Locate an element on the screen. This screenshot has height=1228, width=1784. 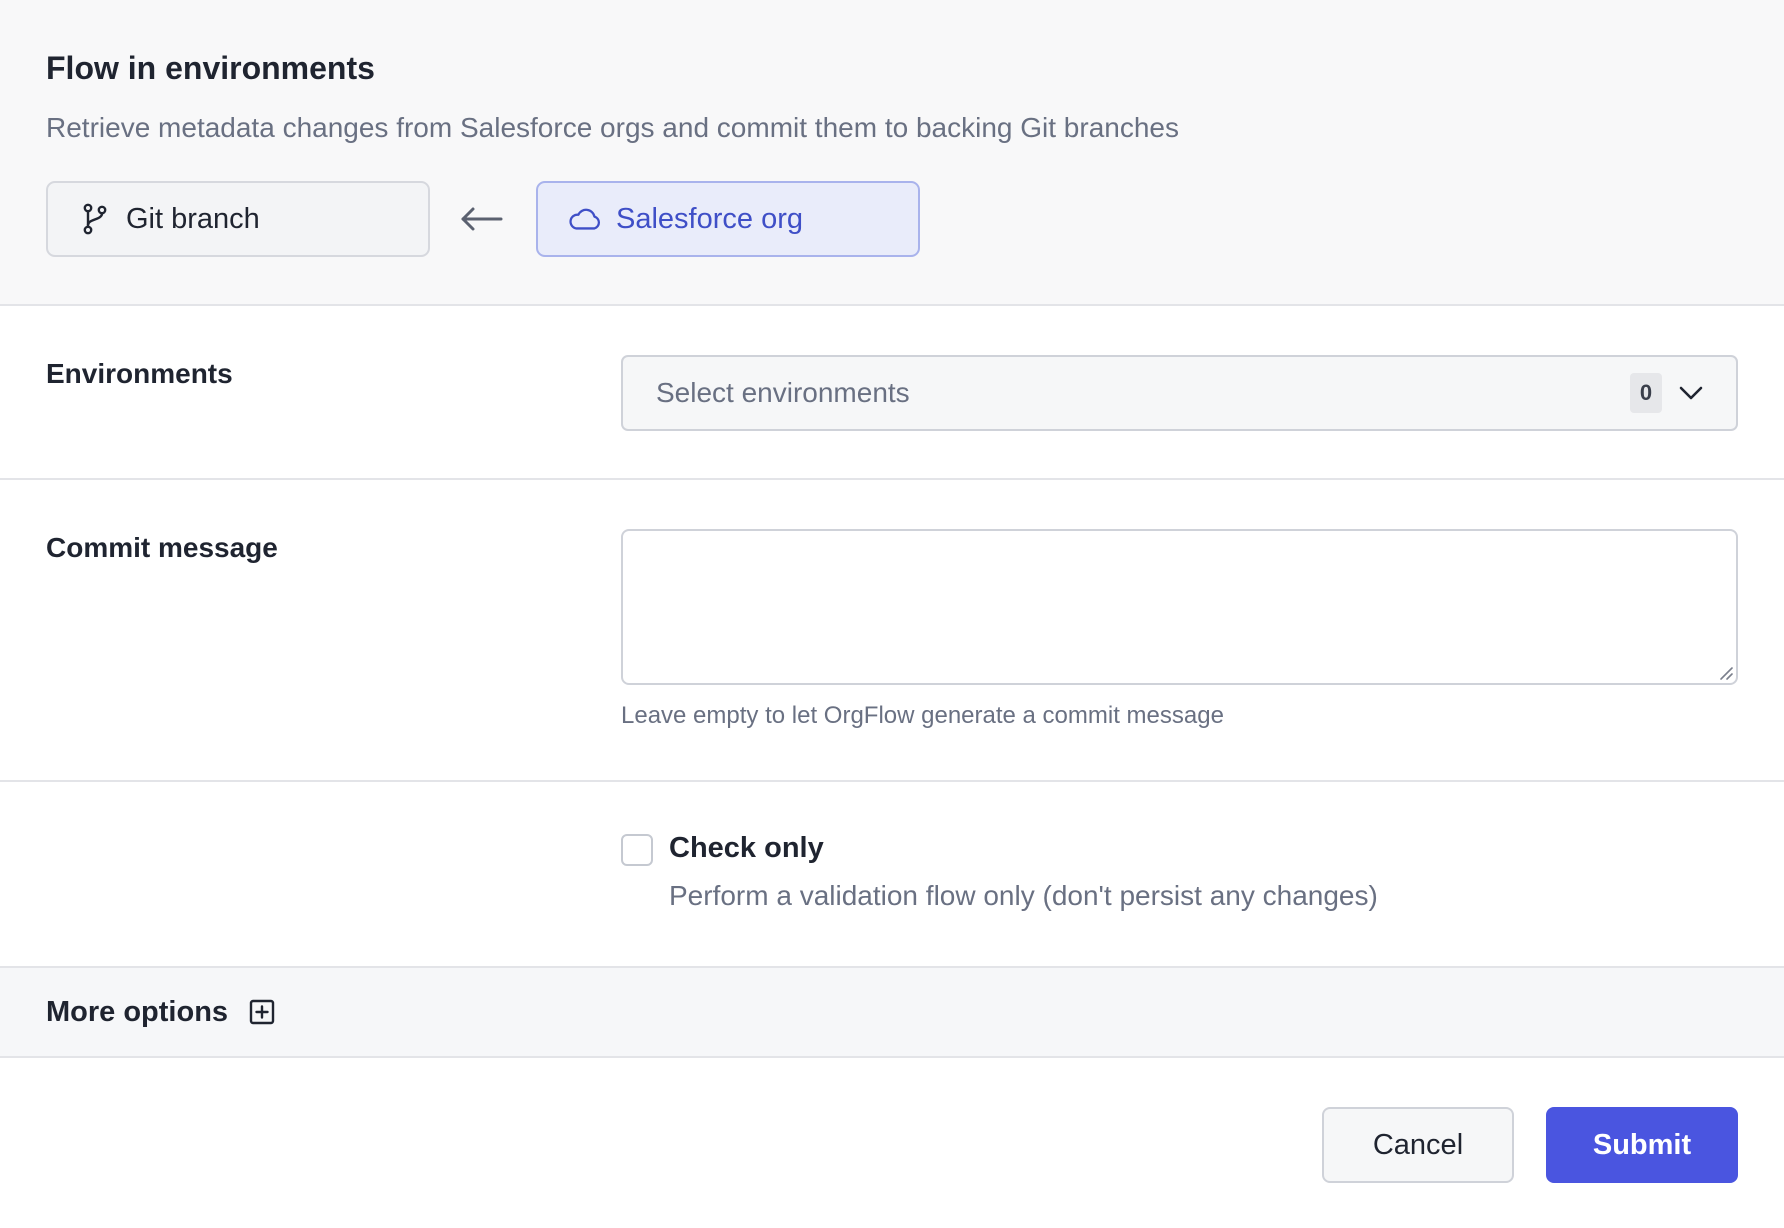
commit-message-input is located at coordinates (1179, 607).